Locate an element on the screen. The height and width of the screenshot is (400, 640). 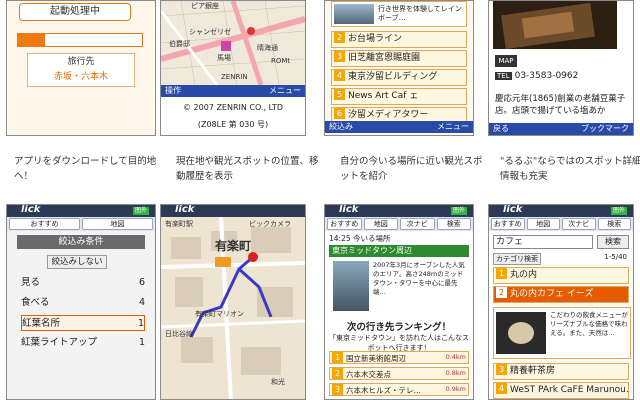
softkey-right: ブックマーク is located at coordinates (605, 129).